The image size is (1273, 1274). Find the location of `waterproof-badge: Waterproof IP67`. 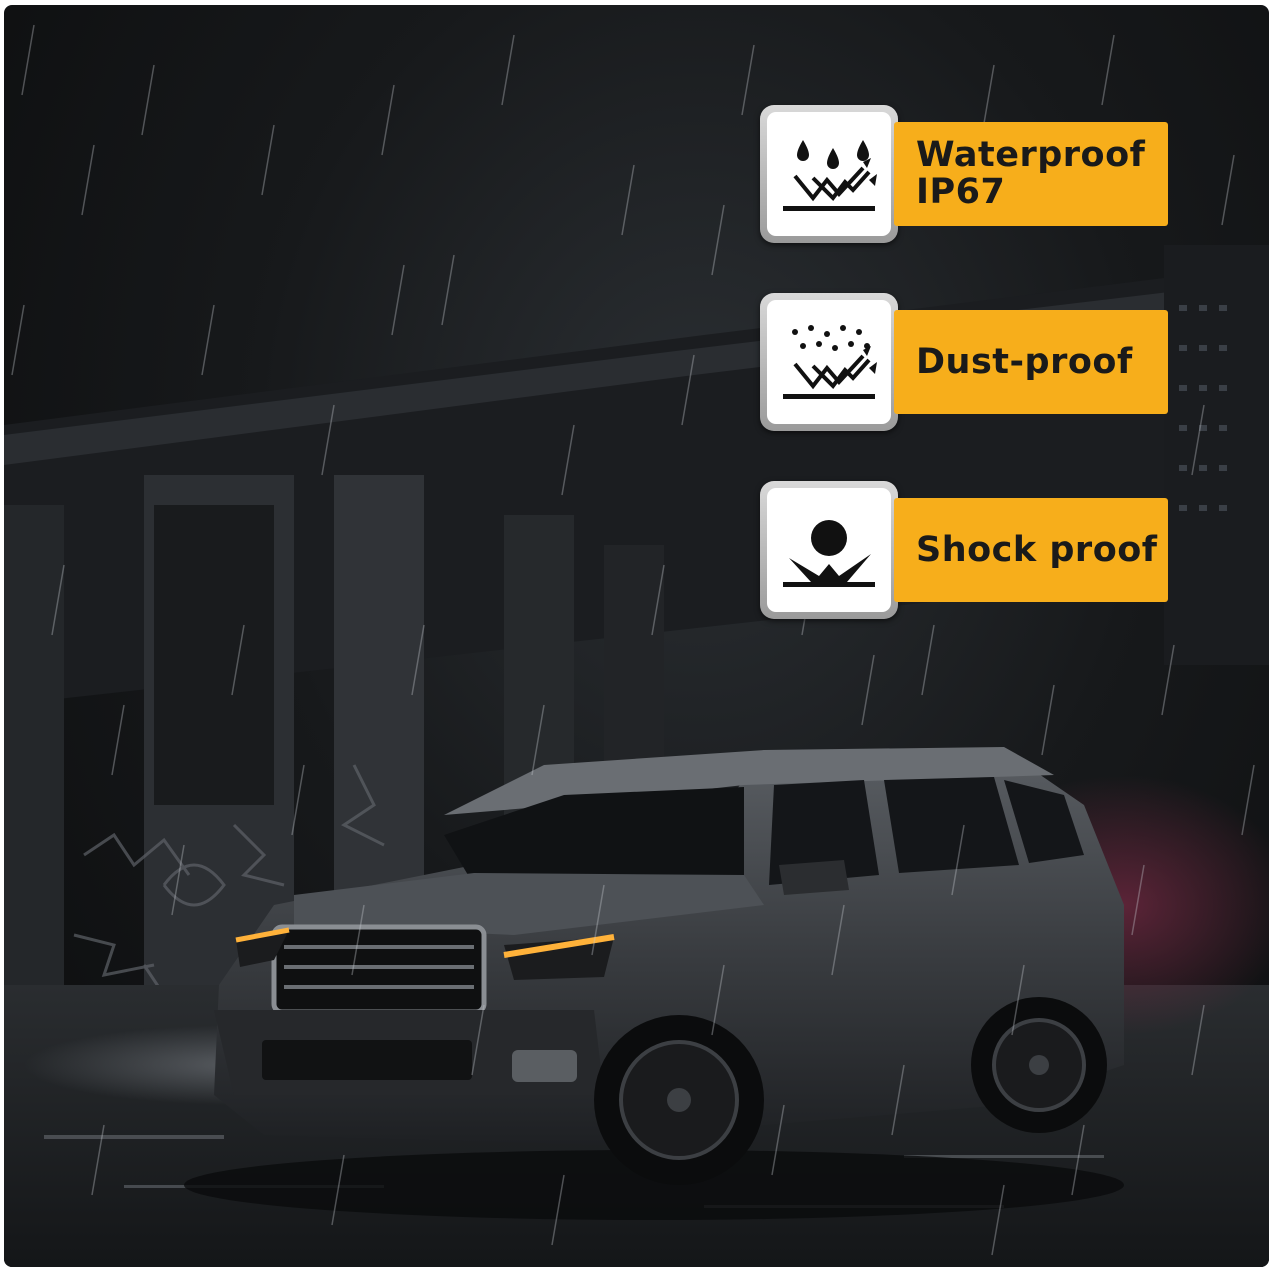

waterproof-badge: Waterproof IP67 is located at coordinates (964, 175).